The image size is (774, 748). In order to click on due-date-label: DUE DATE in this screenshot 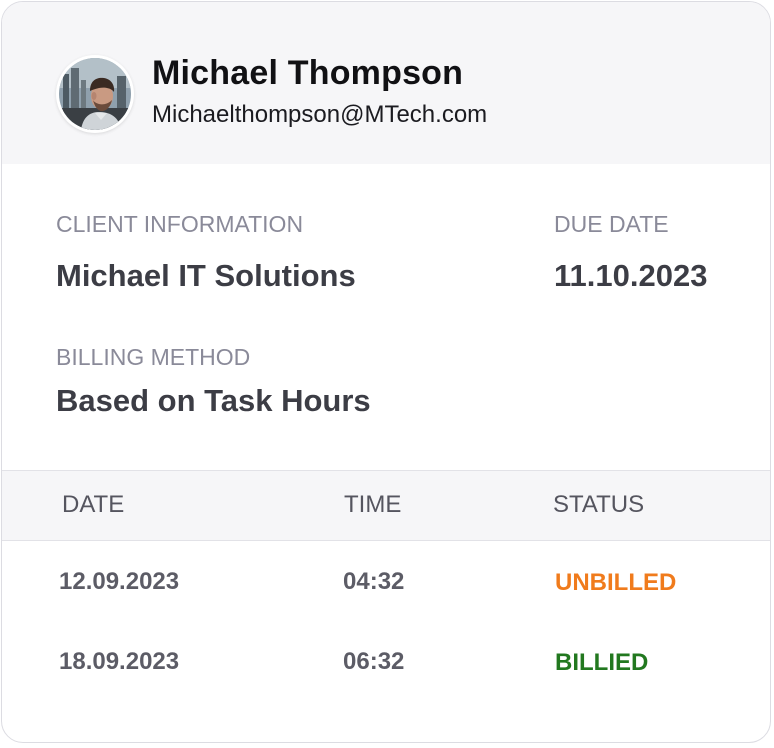, I will do `click(611, 224)`.